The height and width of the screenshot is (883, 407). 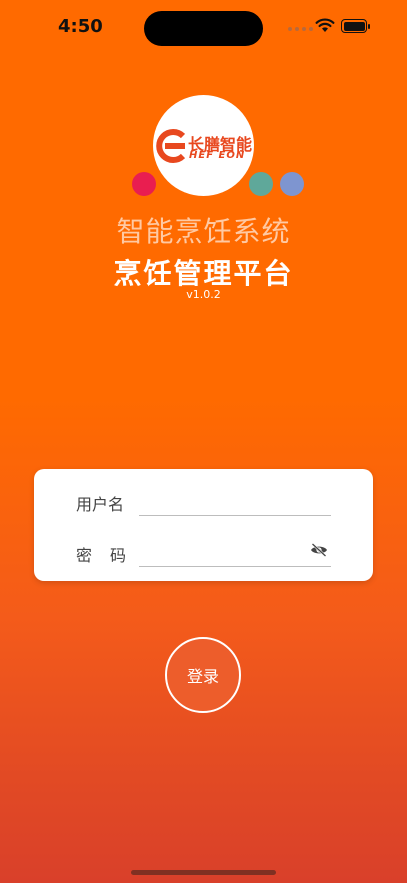 I want to click on wifi-icon, so click(x=325, y=25).